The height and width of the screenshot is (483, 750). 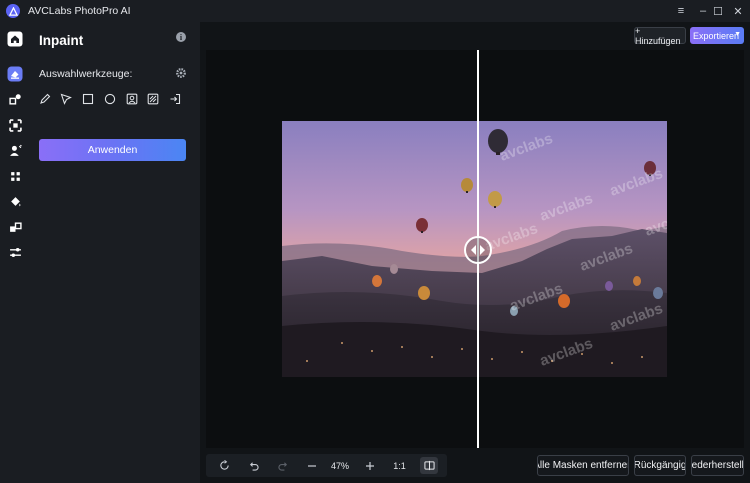 I want to click on gear-icon, so click(x=181, y=73).